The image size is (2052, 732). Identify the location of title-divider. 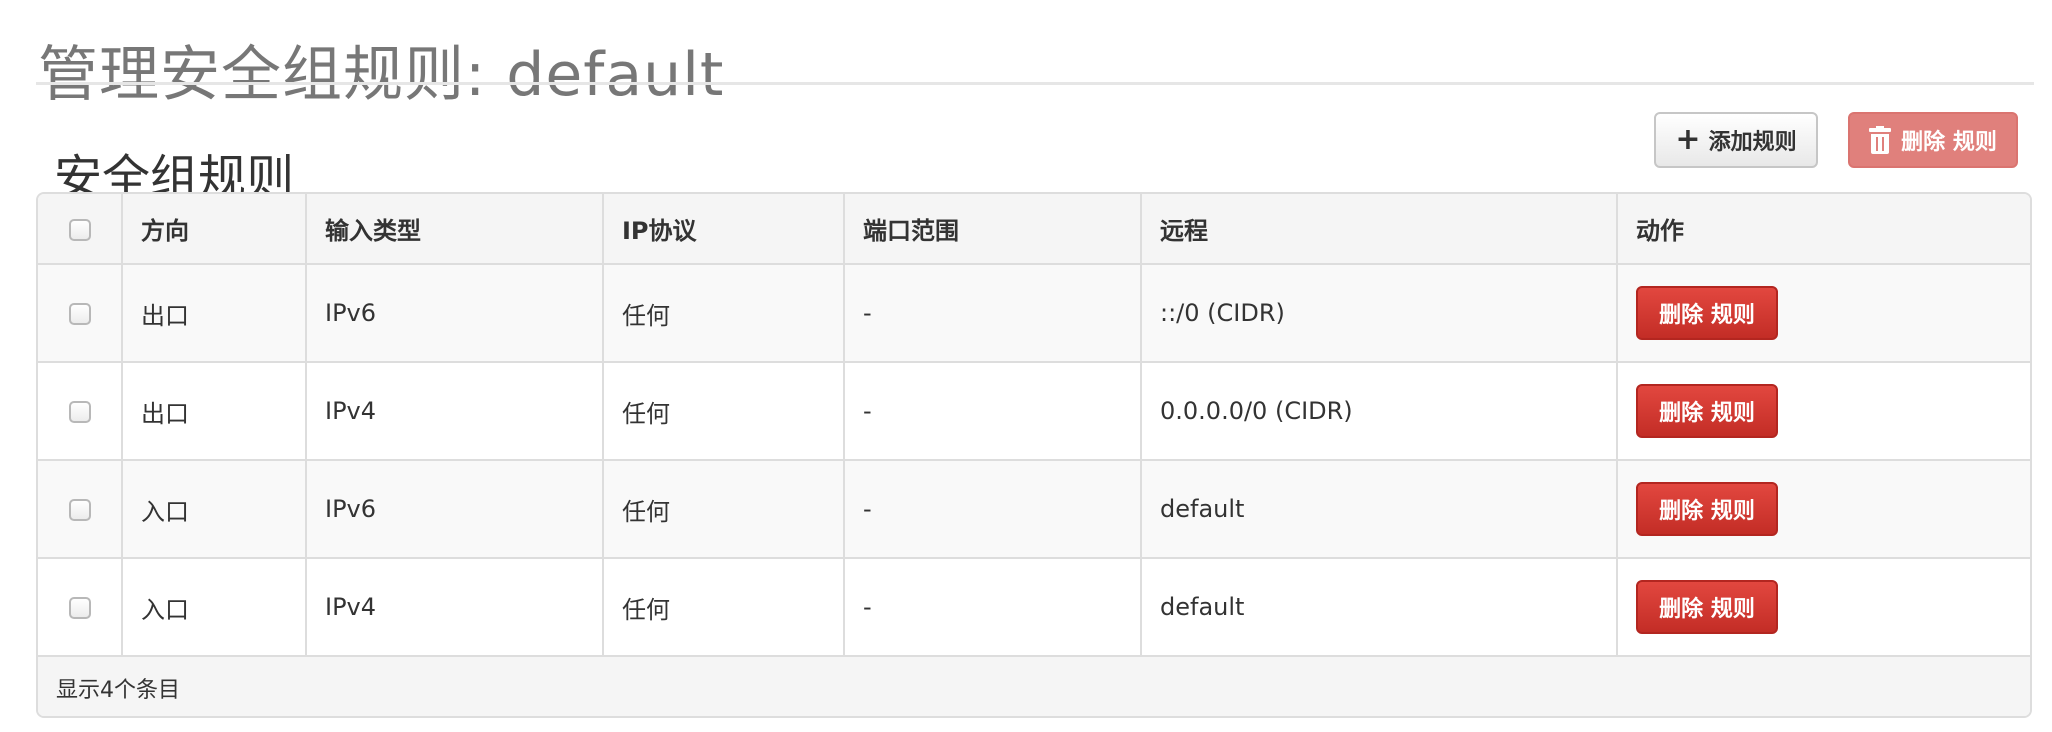
(1035, 83).